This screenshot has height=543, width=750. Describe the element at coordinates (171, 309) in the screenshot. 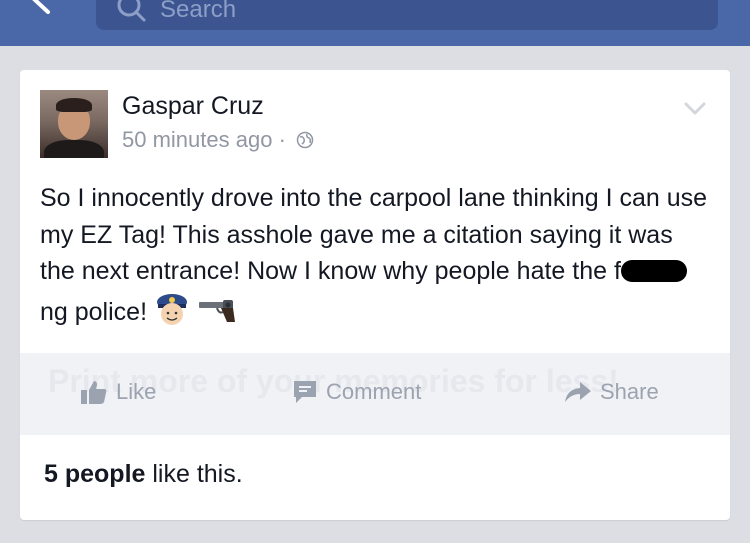

I see `police-officer-emoji` at that location.